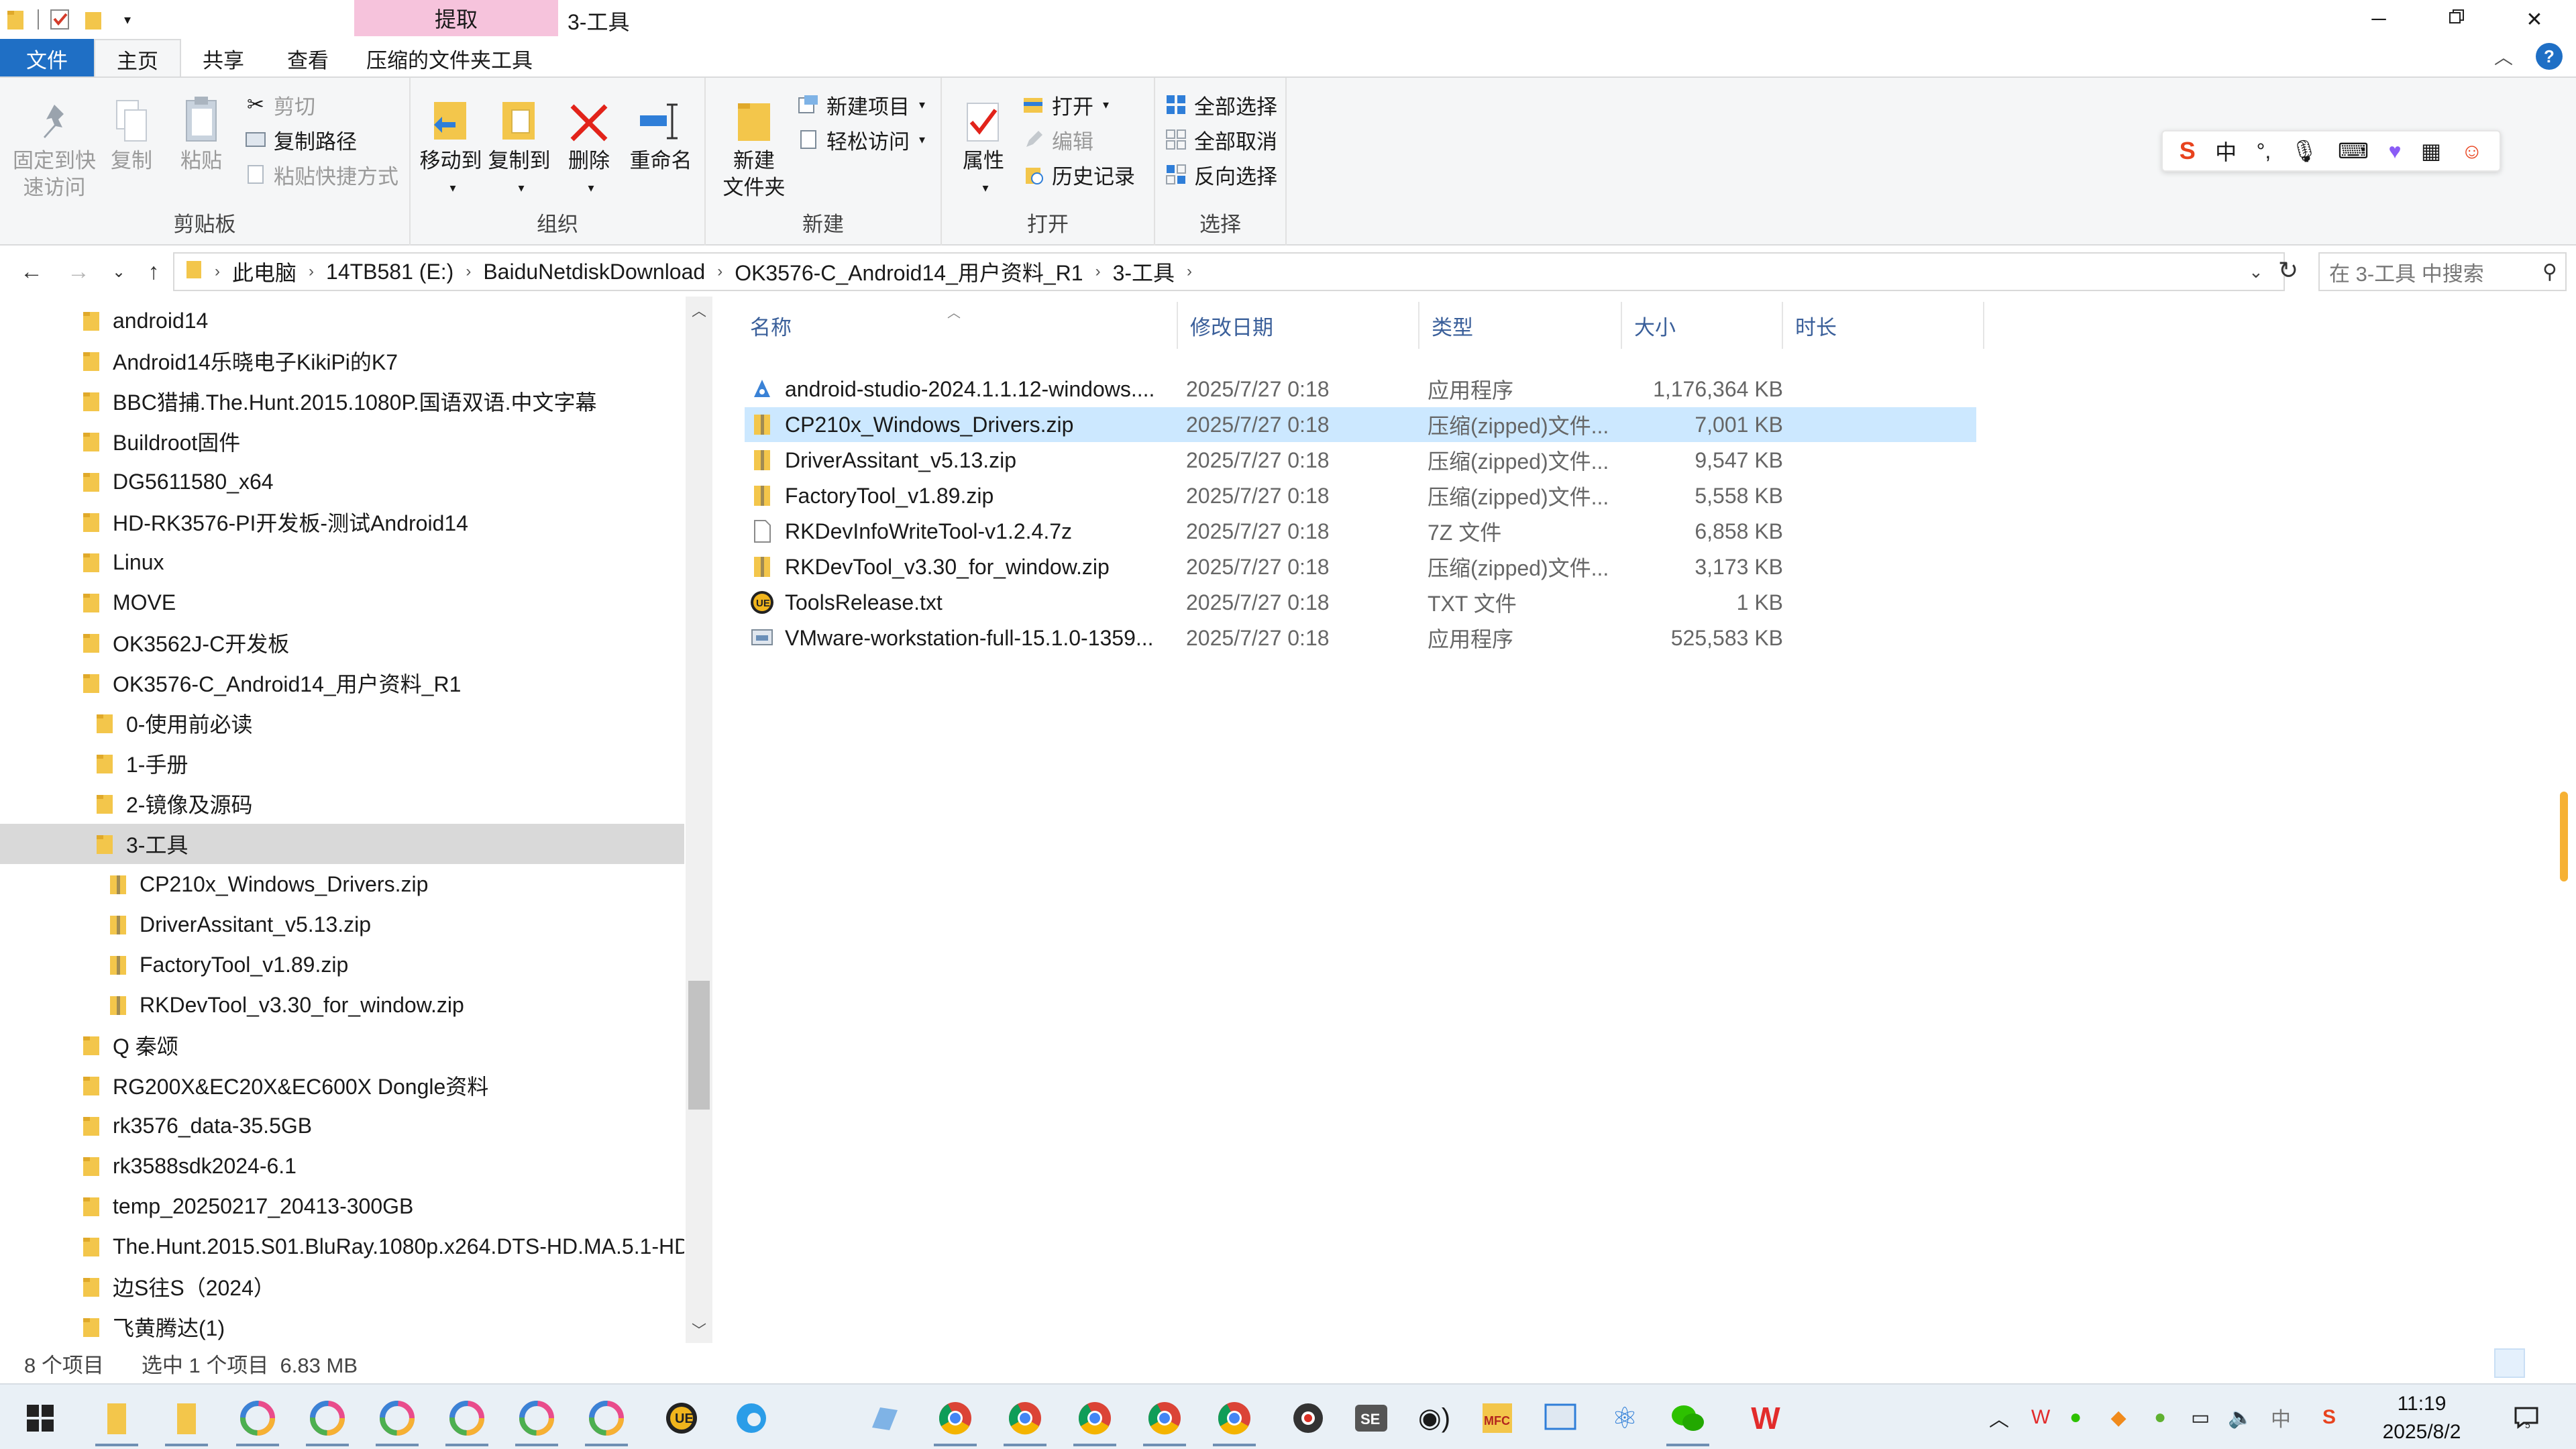 The image size is (2576, 1449). Describe the element at coordinates (699, 820) in the screenshot. I see `nav-scrollbar: ︿ ﹀` at that location.